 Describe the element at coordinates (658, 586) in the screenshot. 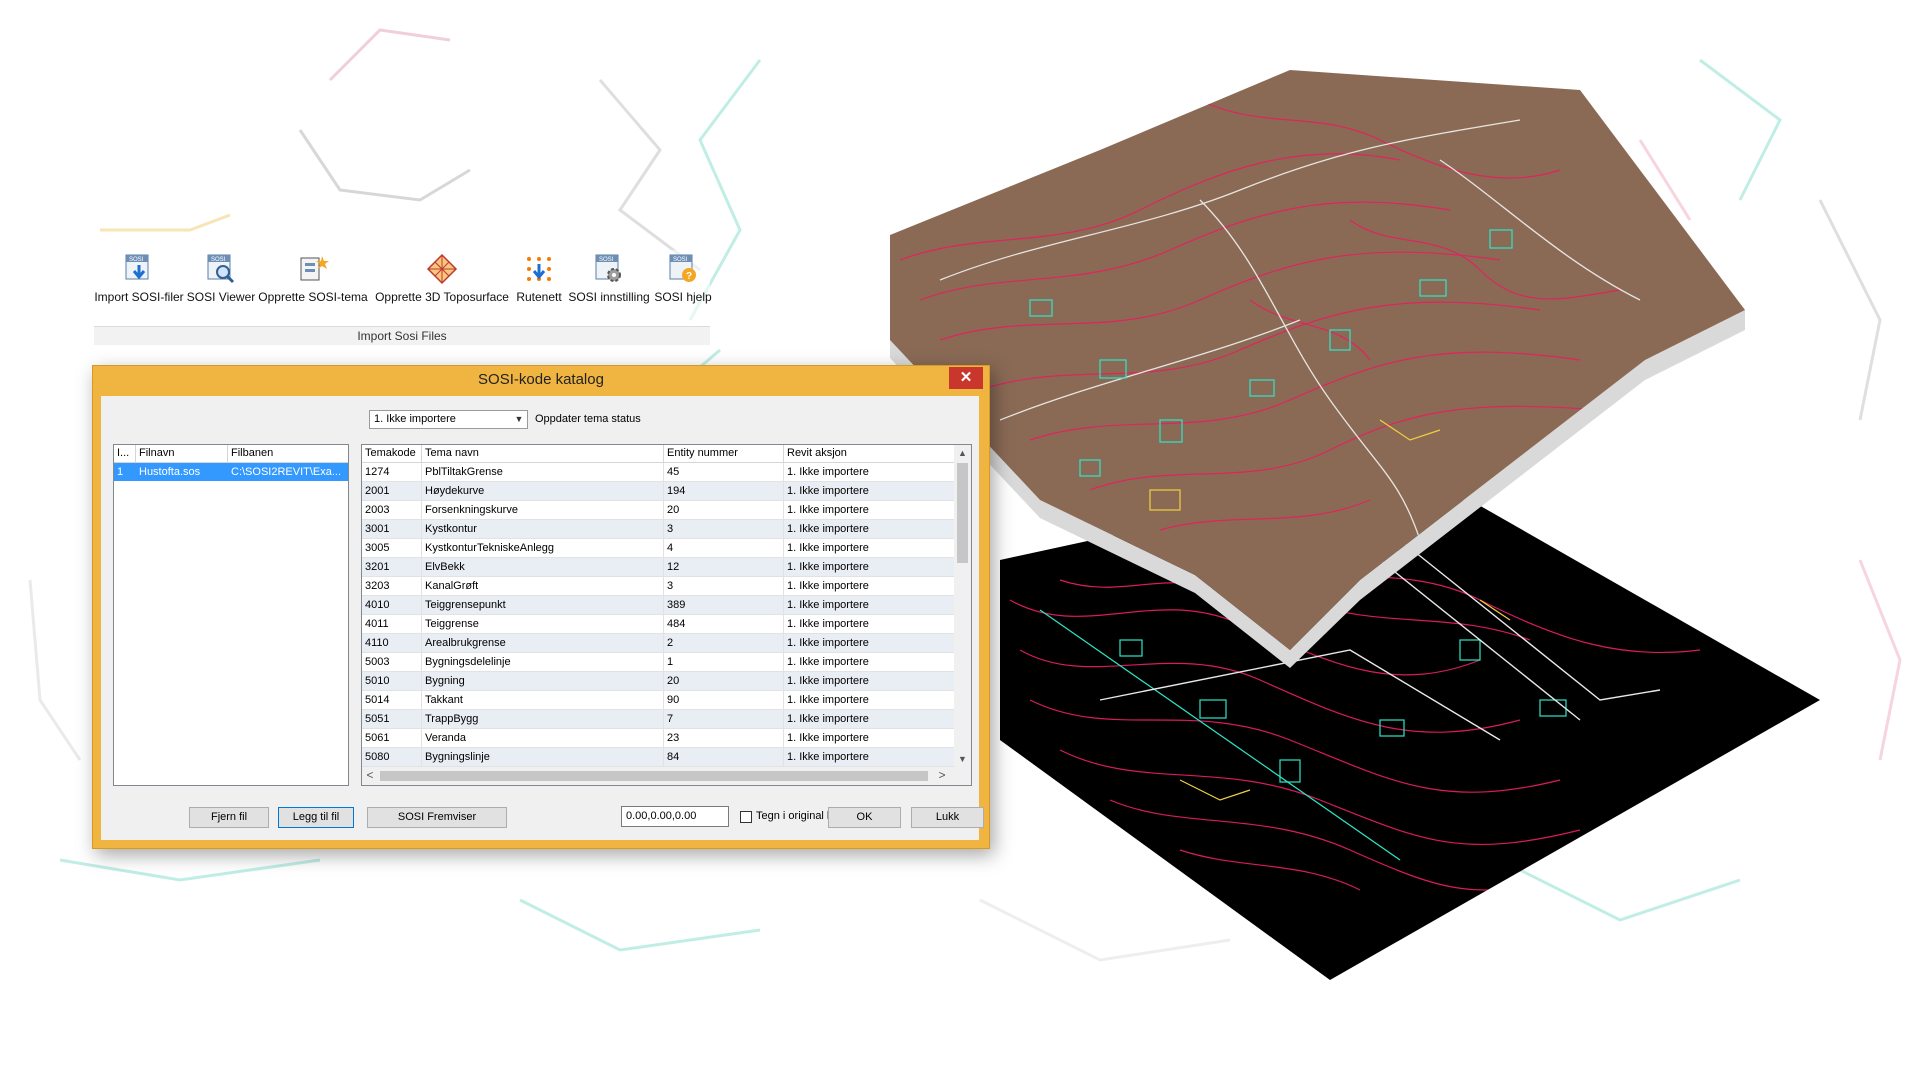

I see `table-row: 3203 KanalGrøft 3 1. Ikke importere` at that location.